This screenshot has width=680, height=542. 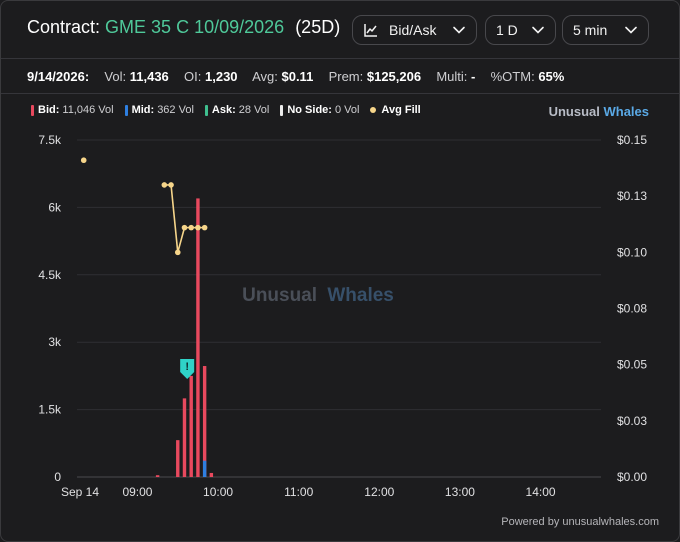 What do you see at coordinates (632, 252) in the screenshot?
I see `right-axis-tick-label: $0.10` at bounding box center [632, 252].